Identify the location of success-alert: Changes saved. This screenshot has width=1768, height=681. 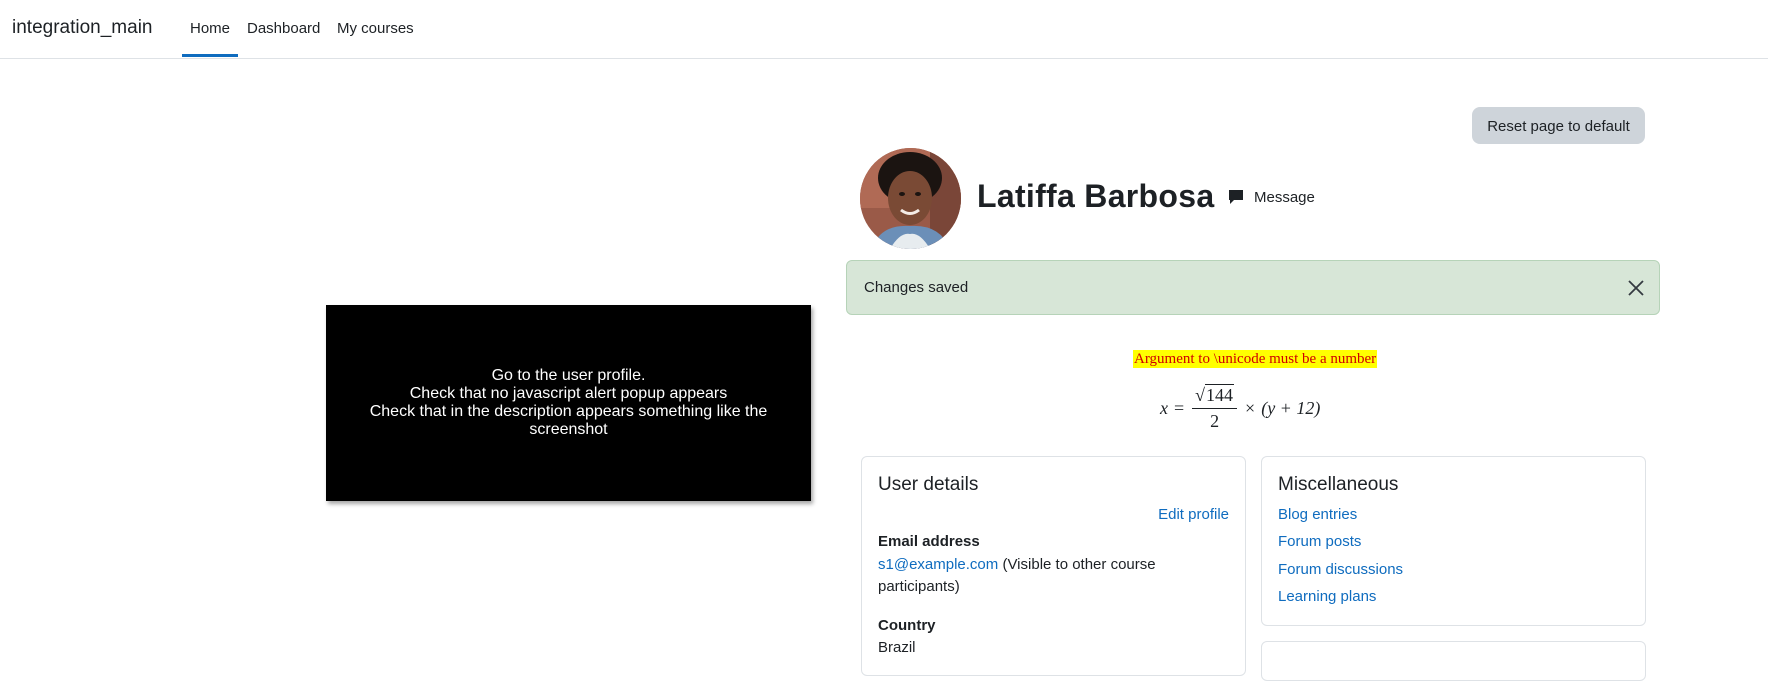
(1253, 287).